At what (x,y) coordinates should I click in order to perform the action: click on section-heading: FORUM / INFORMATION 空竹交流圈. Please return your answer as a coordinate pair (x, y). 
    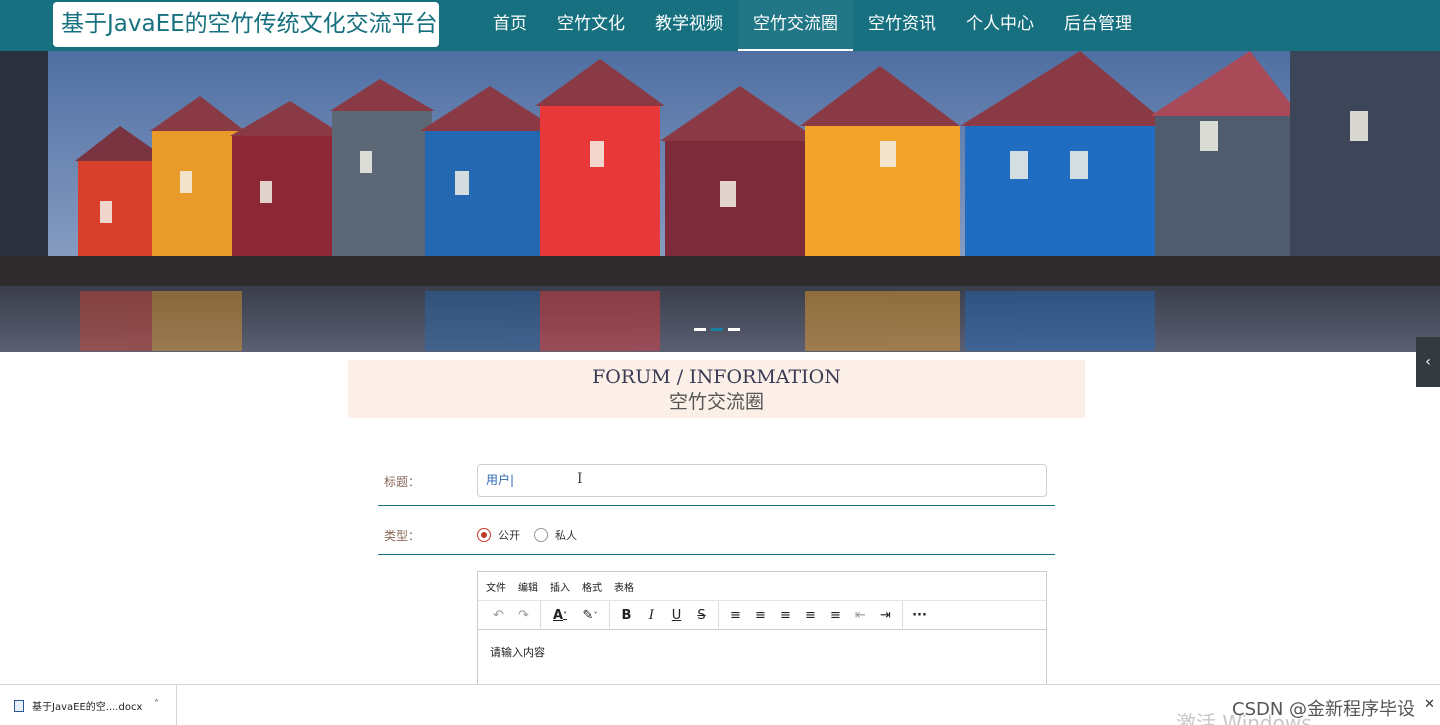
    Looking at the image, I should click on (716, 389).